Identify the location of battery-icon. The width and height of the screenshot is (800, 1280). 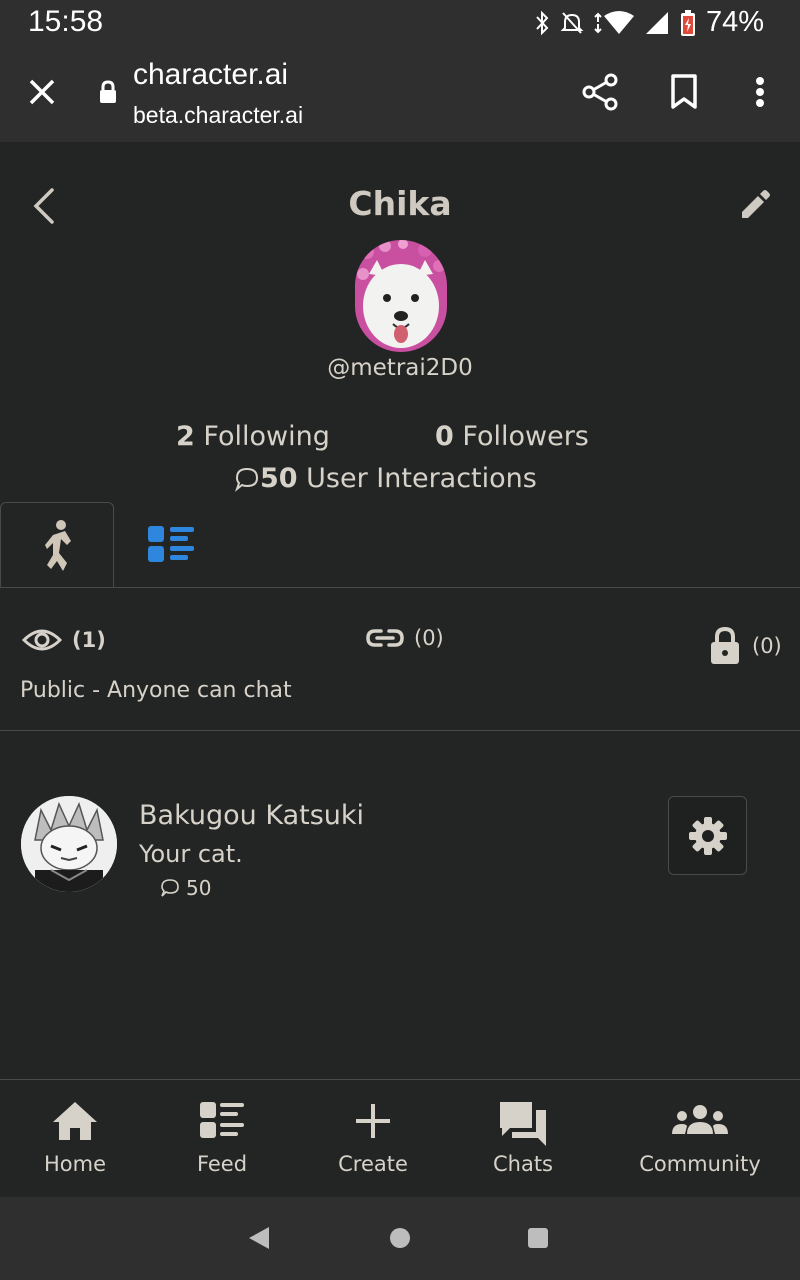
(687, 22).